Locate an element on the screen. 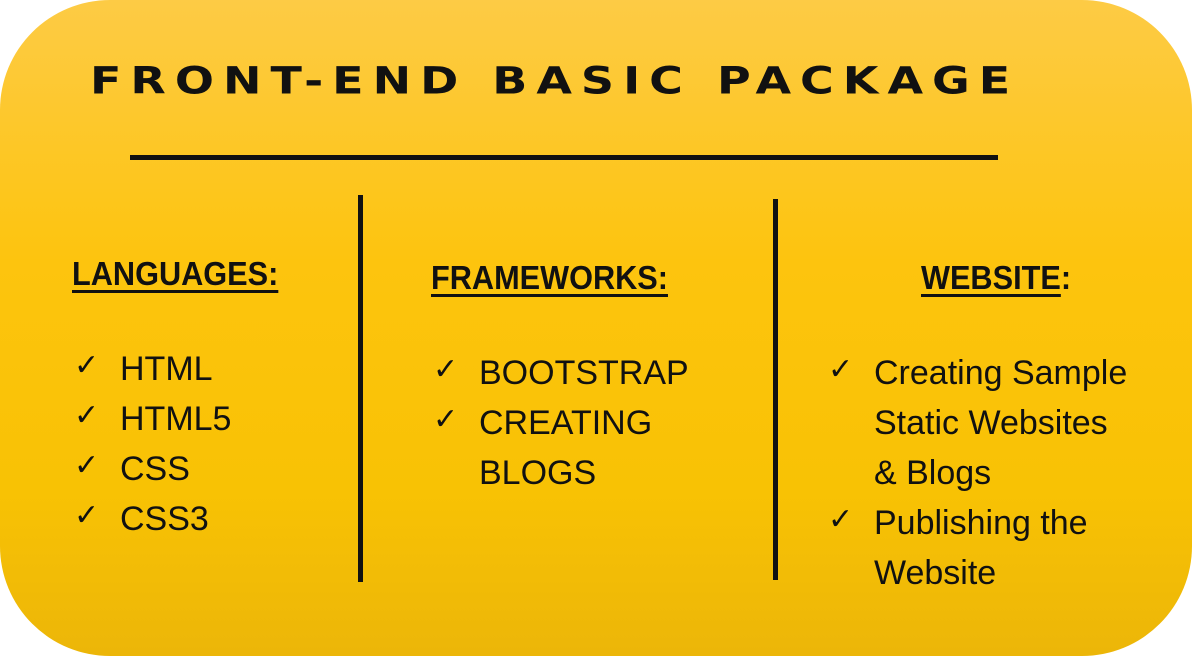 The image size is (1192, 656). frameworks-list: ✓ BOOTSTRAP ✓ CREATING BLOGS is located at coordinates (561, 423).